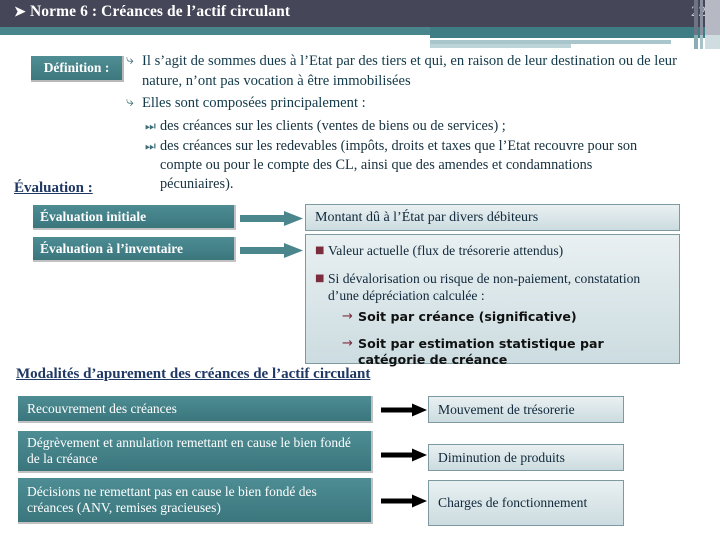 This screenshot has width=720, height=540. What do you see at coordinates (20, 12) in the screenshot?
I see `triangle-right-icon: ➤` at bounding box center [20, 12].